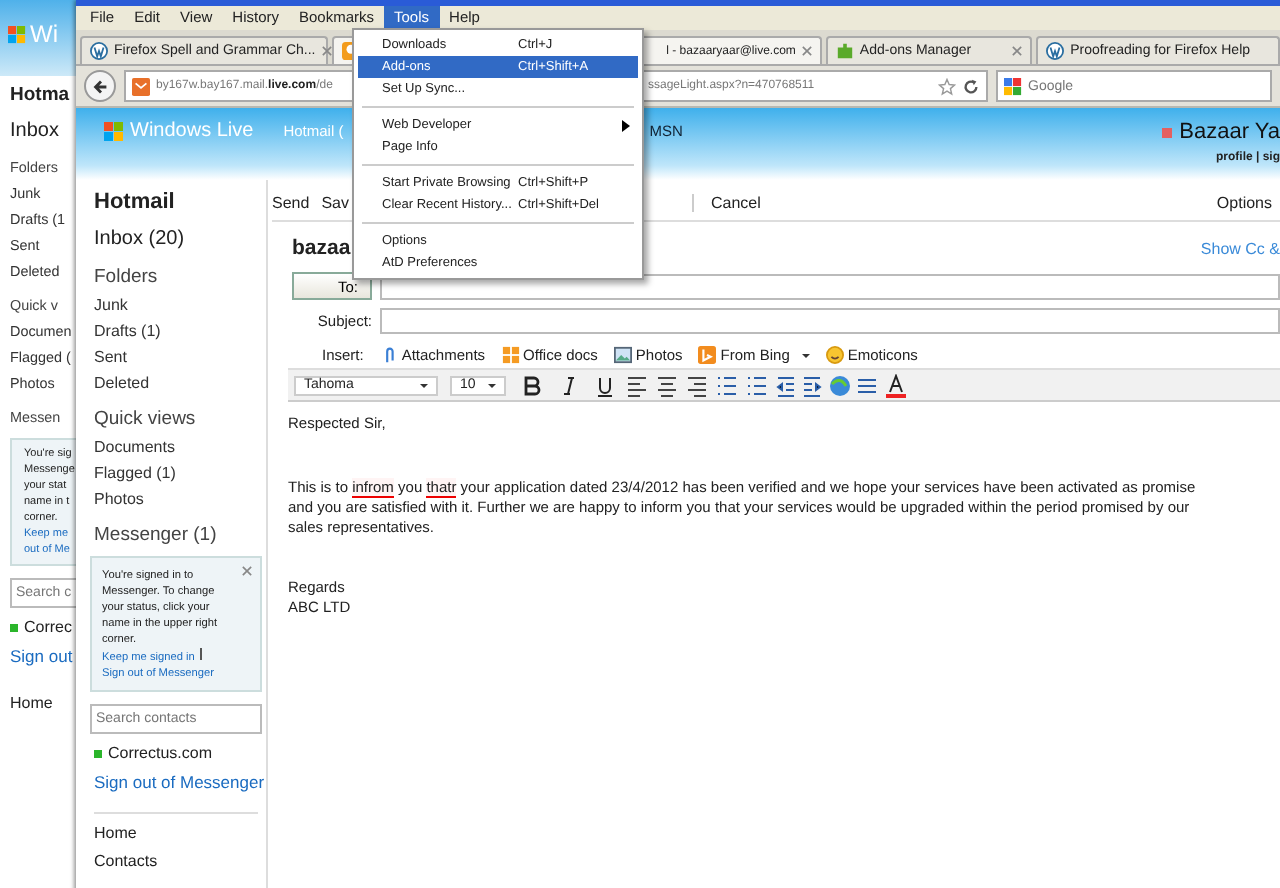  What do you see at coordinates (44, 34) in the screenshot?
I see `logo-text: Wi` at bounding box center [44, 34].